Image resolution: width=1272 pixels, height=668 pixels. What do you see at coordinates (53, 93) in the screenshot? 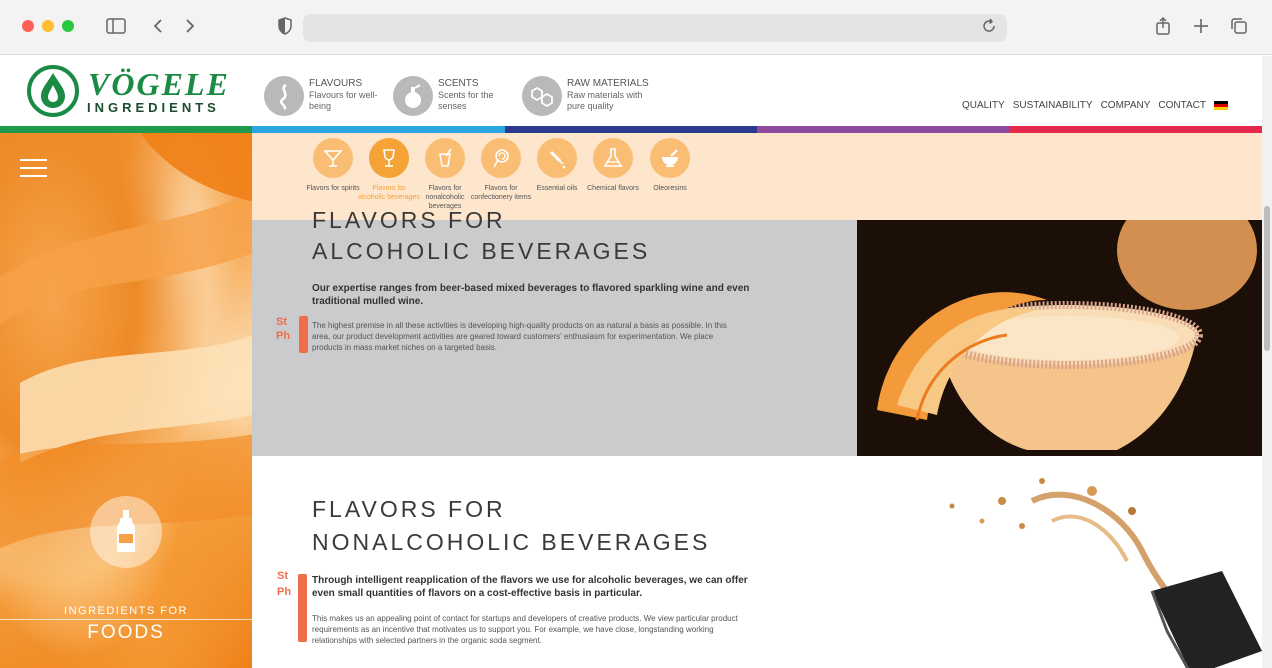
I see `vogele-logo-icon` at bounding box center [53, 93].